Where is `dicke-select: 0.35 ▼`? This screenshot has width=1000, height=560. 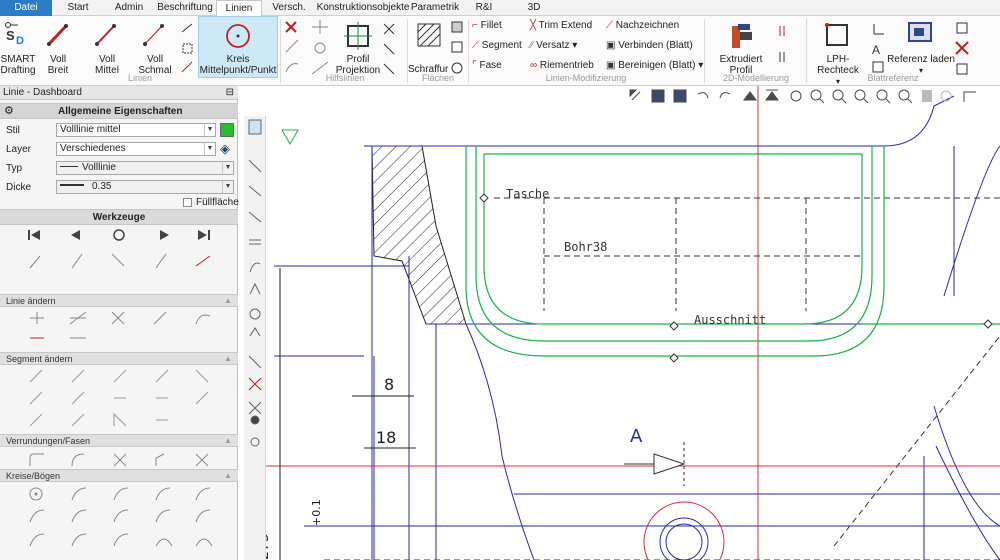 dicke-select: 0.35 ▼ is located at coordinates (145, 187).